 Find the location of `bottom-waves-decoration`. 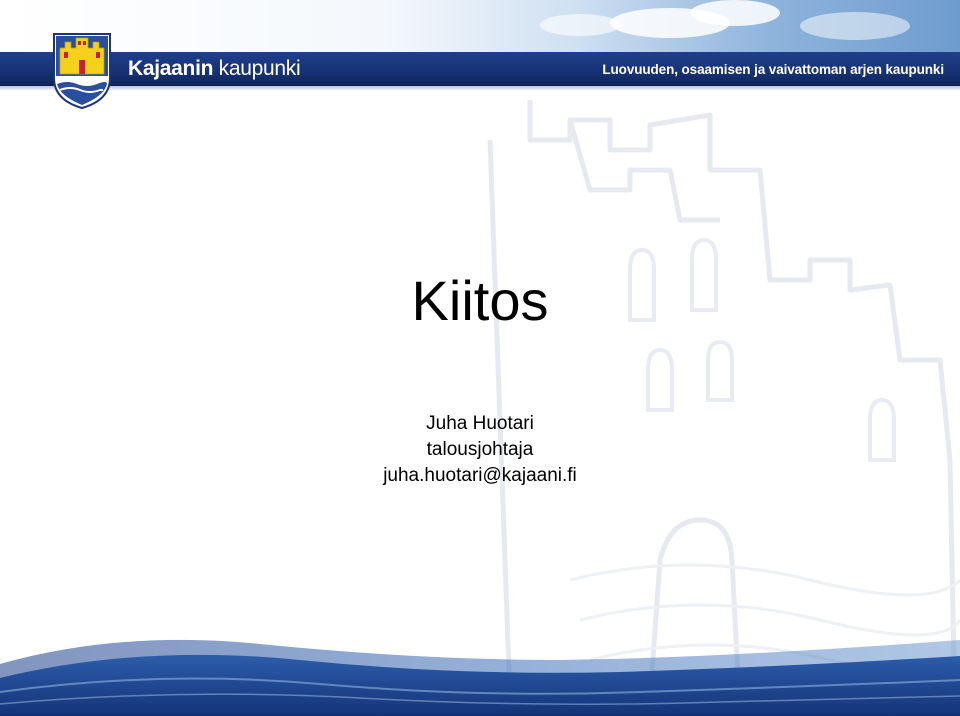

bottom-waves-decoration is located at coordinates (480, 677).